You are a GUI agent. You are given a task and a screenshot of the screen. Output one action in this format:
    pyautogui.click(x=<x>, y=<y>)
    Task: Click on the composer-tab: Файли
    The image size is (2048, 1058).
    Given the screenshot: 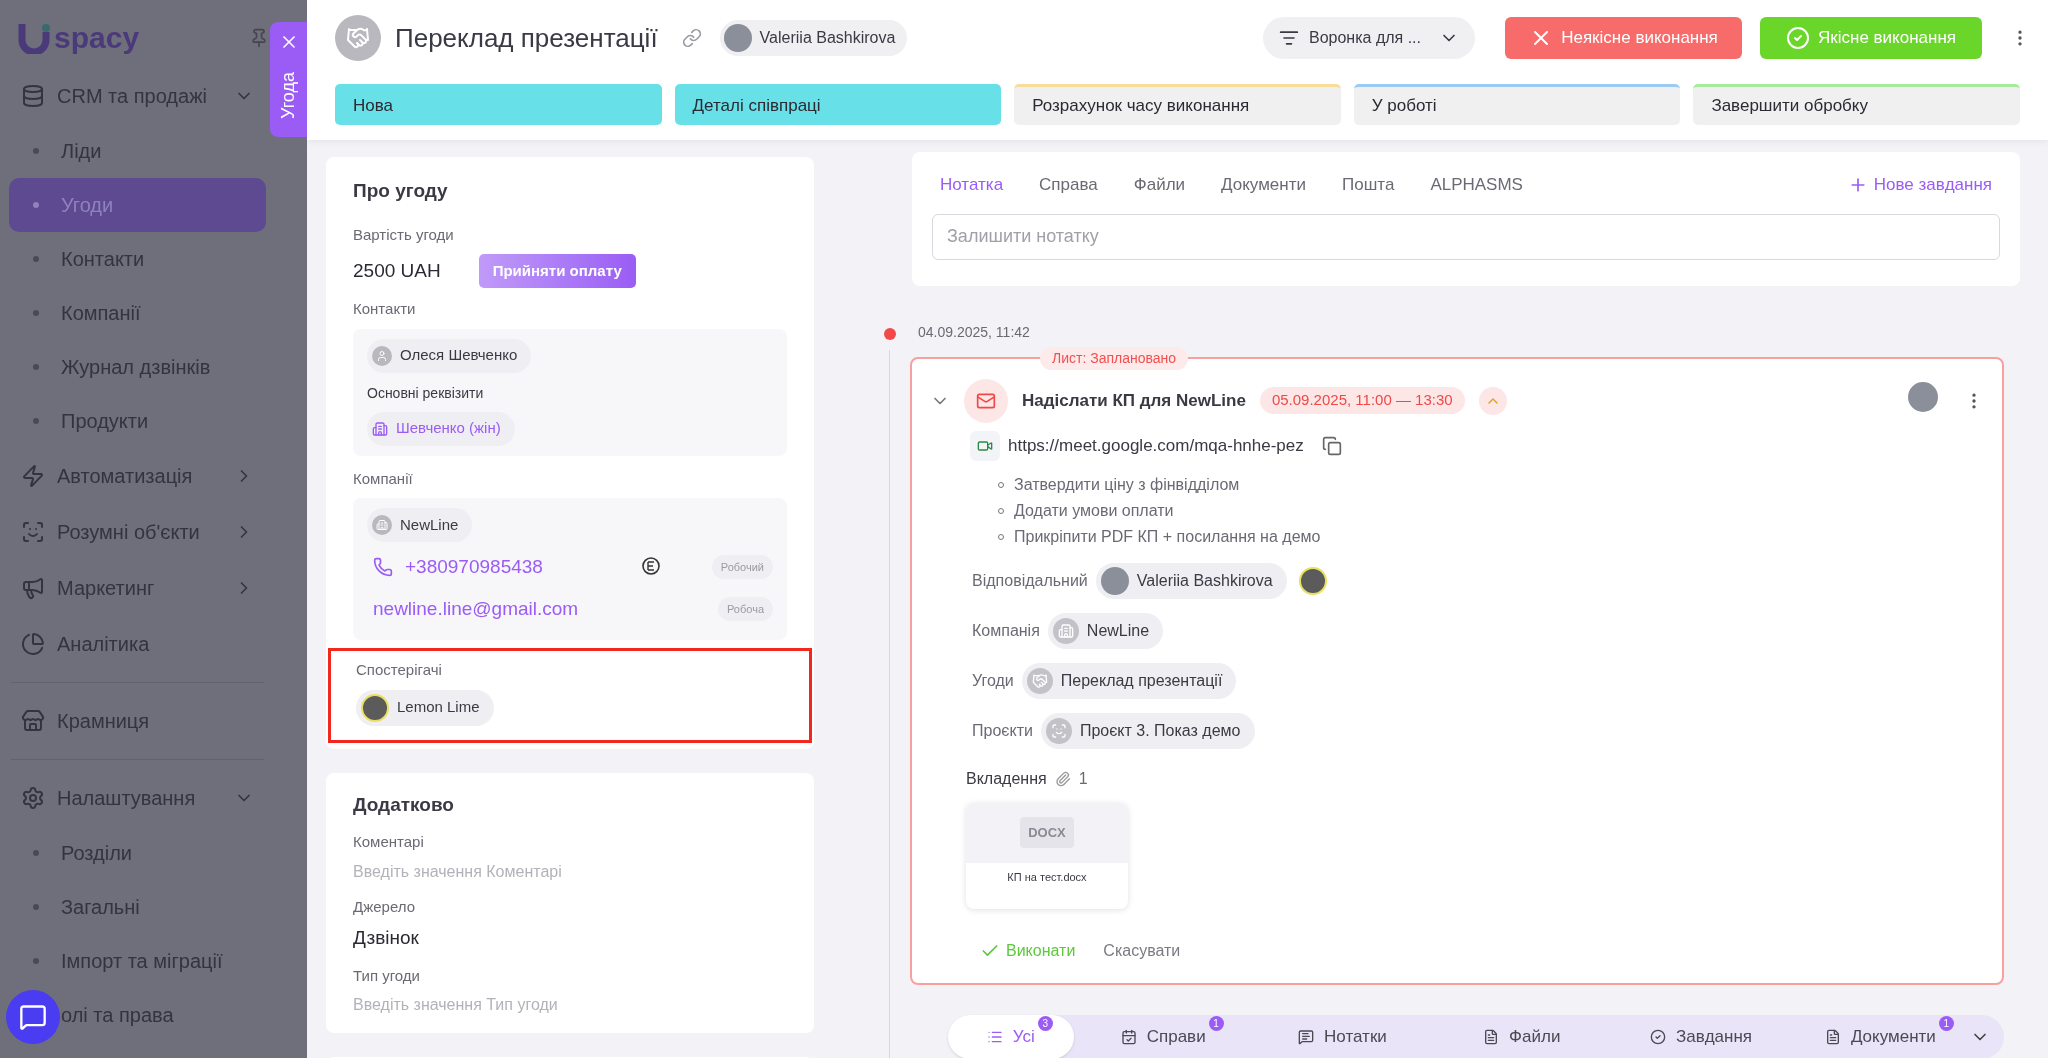 What is the action you would take?
    pyautogui.click(x=1159, y=185)
    